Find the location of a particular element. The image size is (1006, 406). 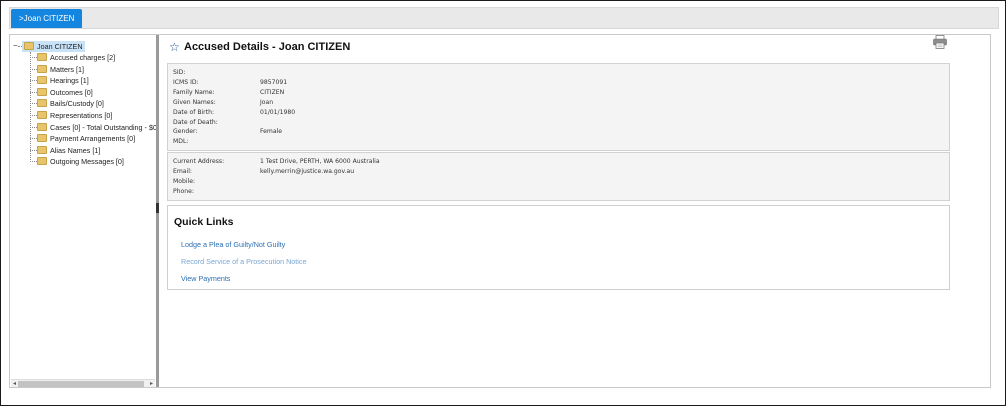

tree-item: Accused charges [2] is located at coordinates (76, 57).